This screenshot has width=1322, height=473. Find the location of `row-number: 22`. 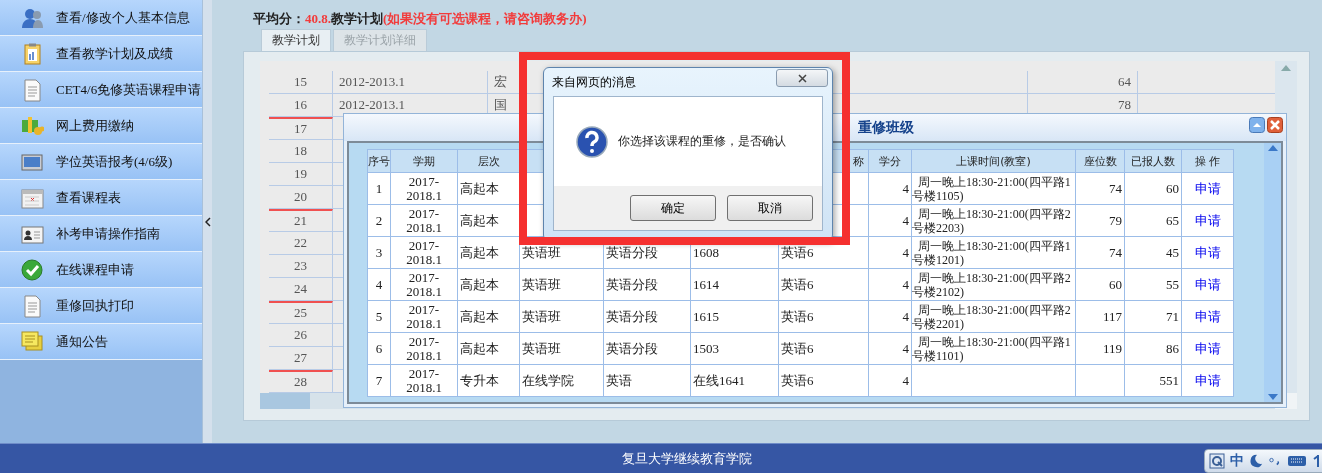

row-number: 22 is located at coordinates (300, 243).